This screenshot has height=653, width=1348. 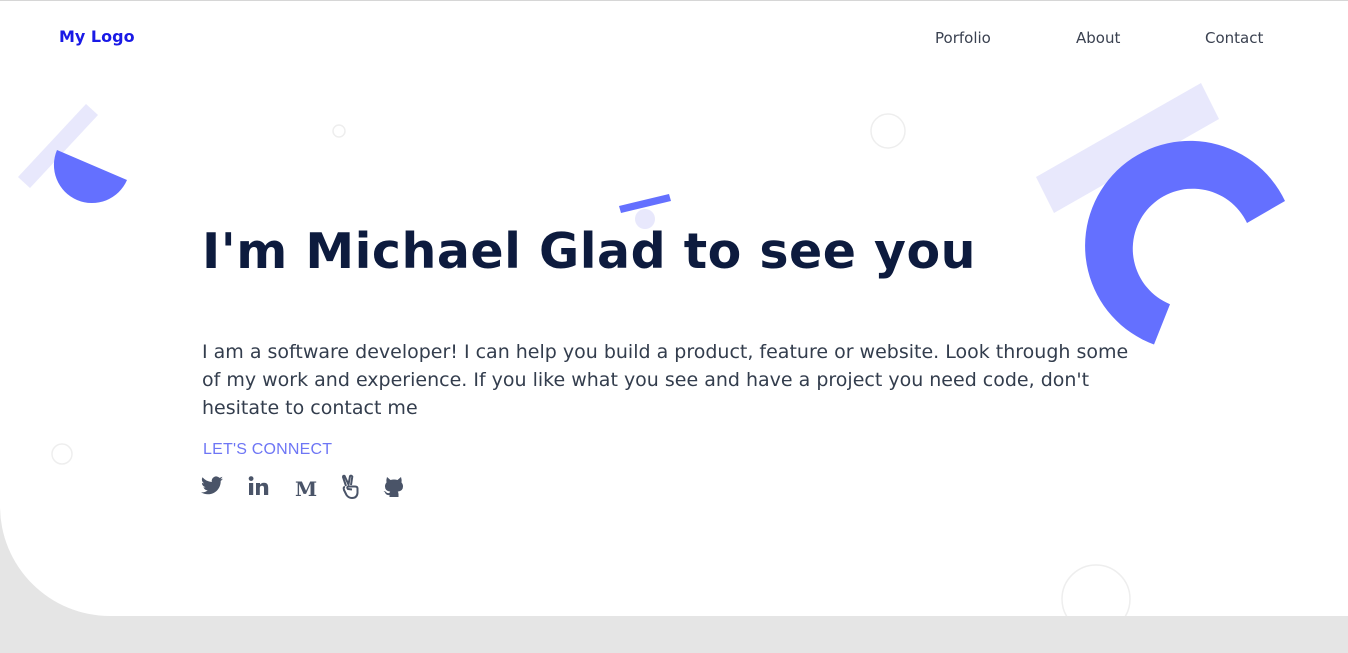 I want to click on svg-text: M, so click(x=306, y=488).